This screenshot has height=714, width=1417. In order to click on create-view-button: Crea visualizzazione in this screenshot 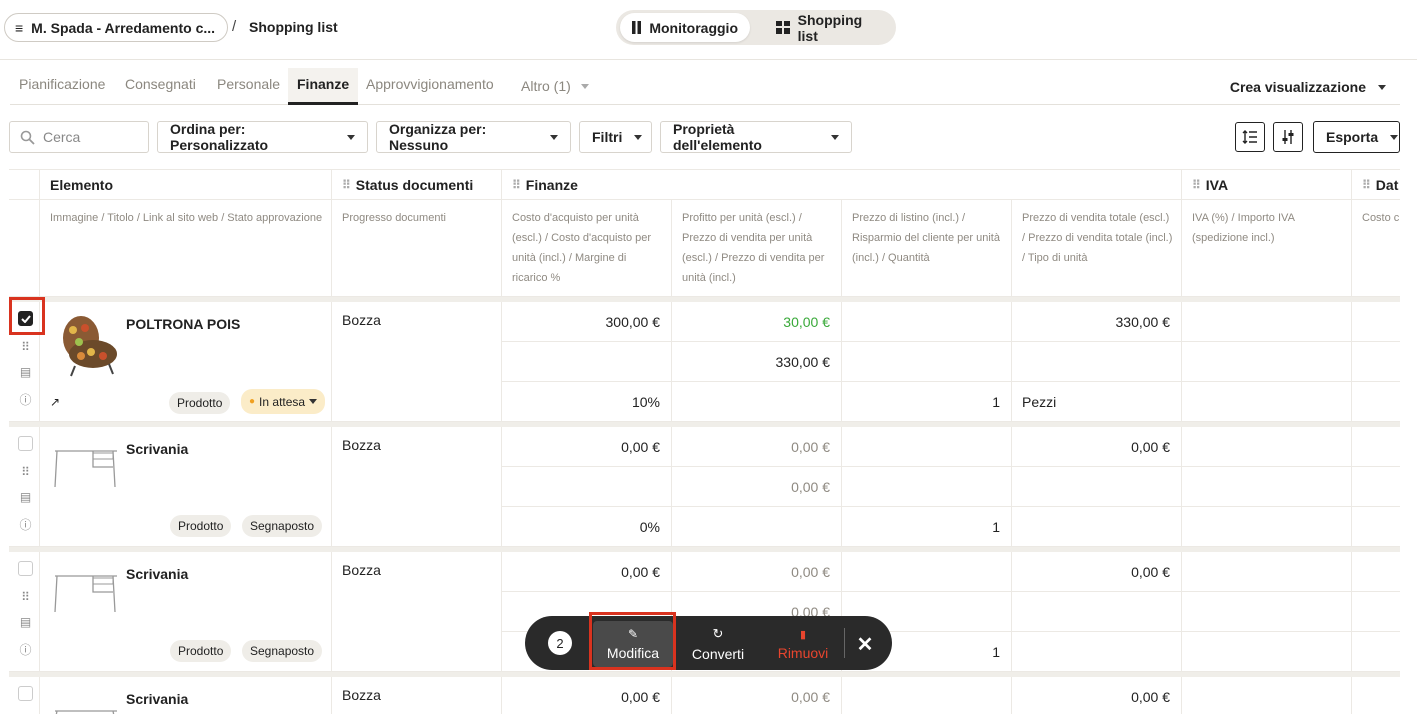, I will do `click(1308, 87)`.